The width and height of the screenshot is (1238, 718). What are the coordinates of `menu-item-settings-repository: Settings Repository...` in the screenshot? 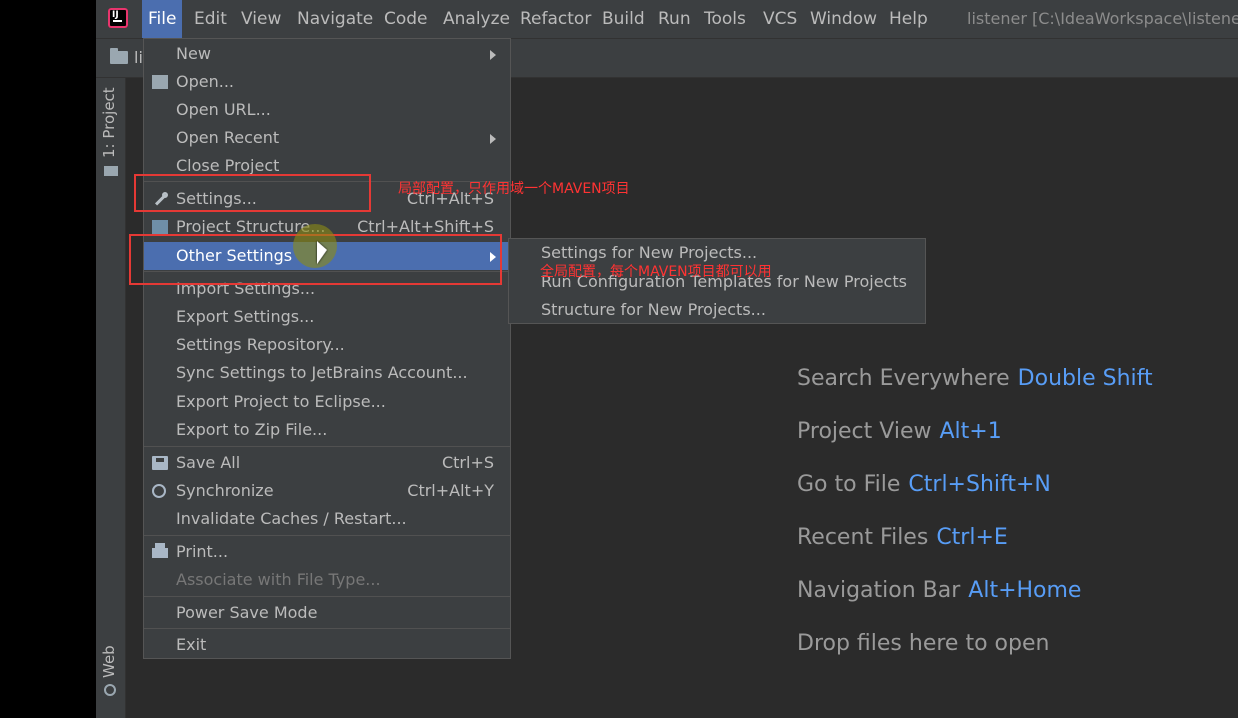 It's located at (327, 345).